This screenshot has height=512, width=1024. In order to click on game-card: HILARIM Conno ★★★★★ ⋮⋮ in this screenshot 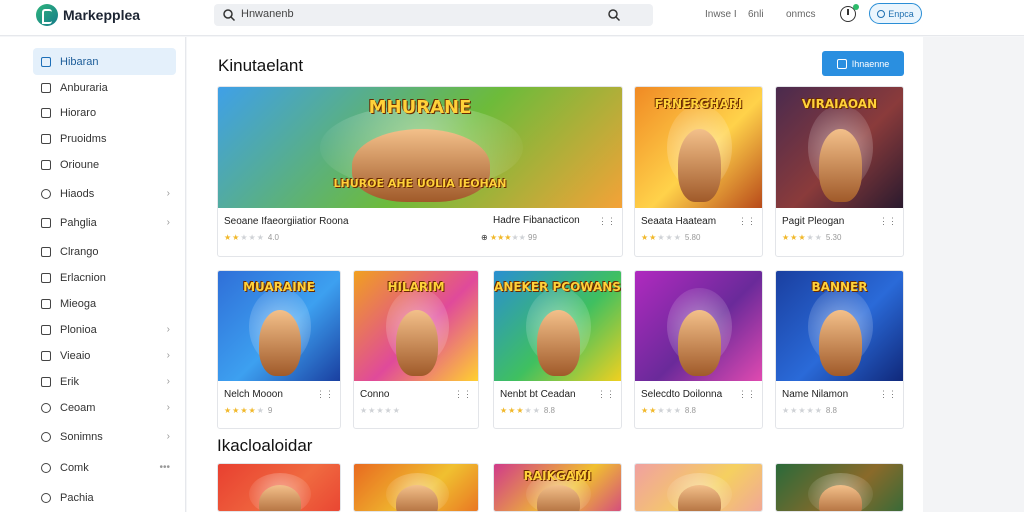, I will do `click(416, 349)`.